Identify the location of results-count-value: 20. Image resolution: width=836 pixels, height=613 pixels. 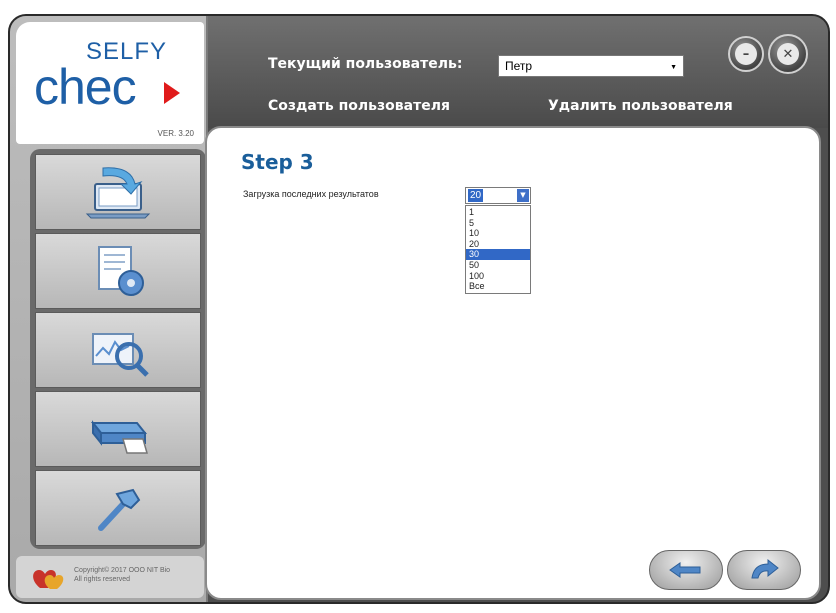
(476, 195).